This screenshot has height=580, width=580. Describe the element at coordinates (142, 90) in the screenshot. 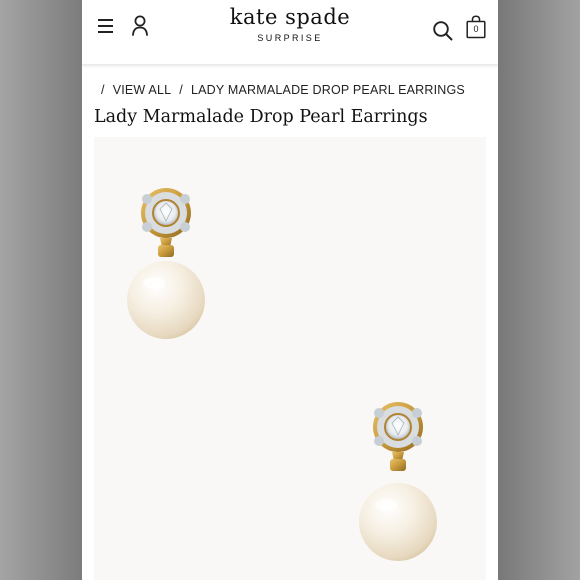

I see `breadcrumb-view-all: VIEW ALL` at that location.